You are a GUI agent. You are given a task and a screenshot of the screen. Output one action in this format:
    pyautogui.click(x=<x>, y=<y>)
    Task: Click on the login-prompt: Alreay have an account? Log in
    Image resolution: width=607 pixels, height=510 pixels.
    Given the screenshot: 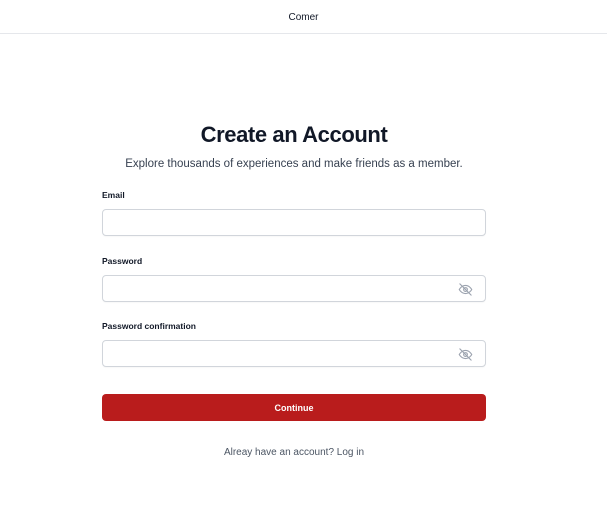 What is the action you would take?
    pyautogui.click(x=294, y=452)
    